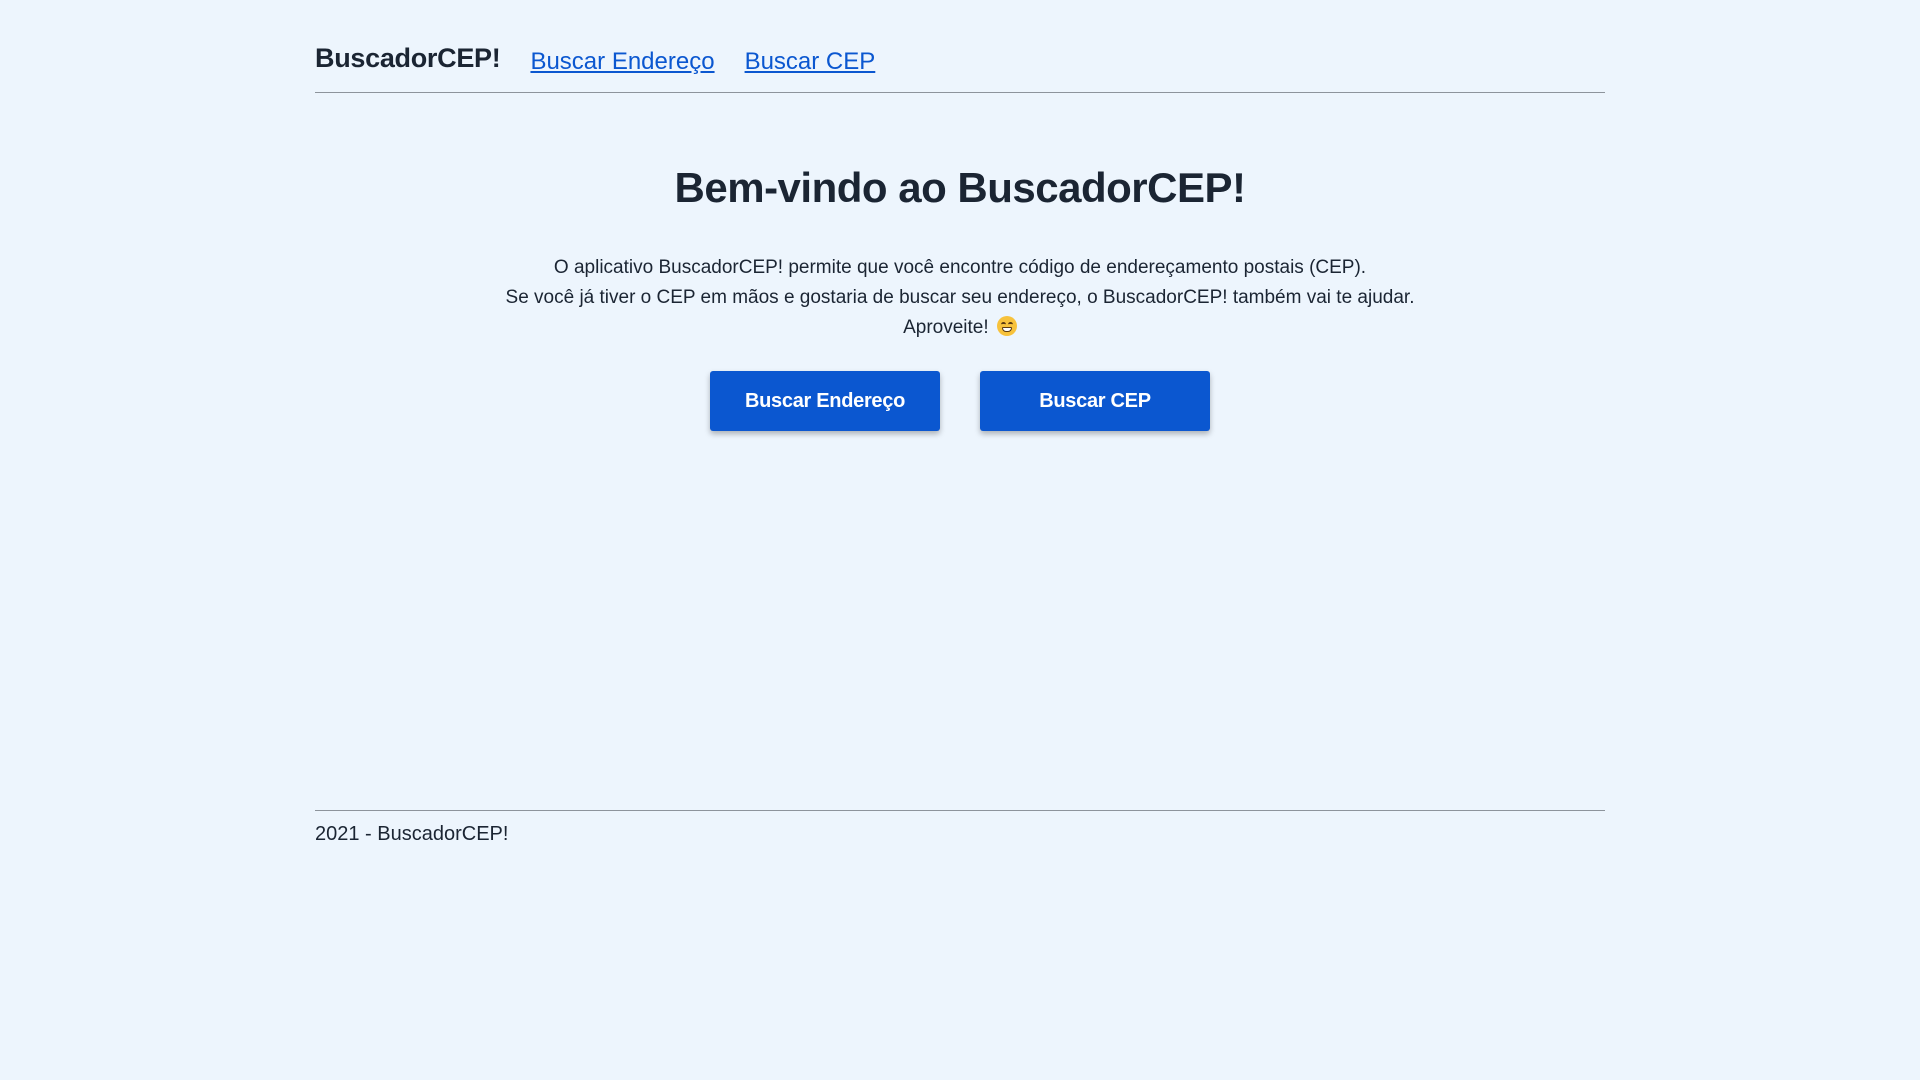 The width and height of the screenshot is (1920, 1080). Describe the element at coordinates (412, 834) in the screenshot. I see `footer-text: 2021 - BuscadorCEP!` at that location.